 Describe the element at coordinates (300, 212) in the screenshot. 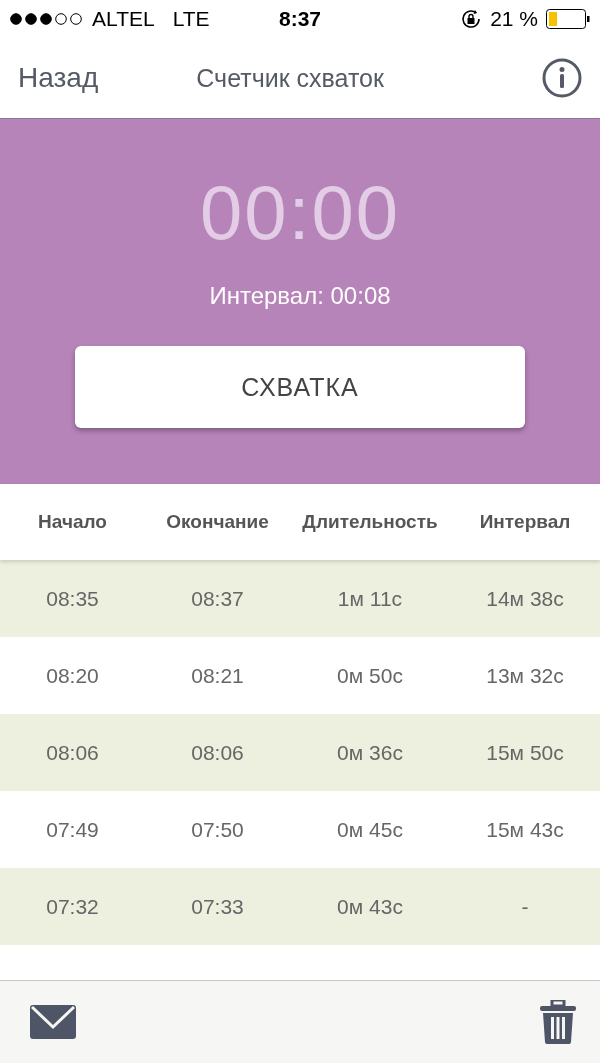

I see `timer-display: 00:00` at that location.